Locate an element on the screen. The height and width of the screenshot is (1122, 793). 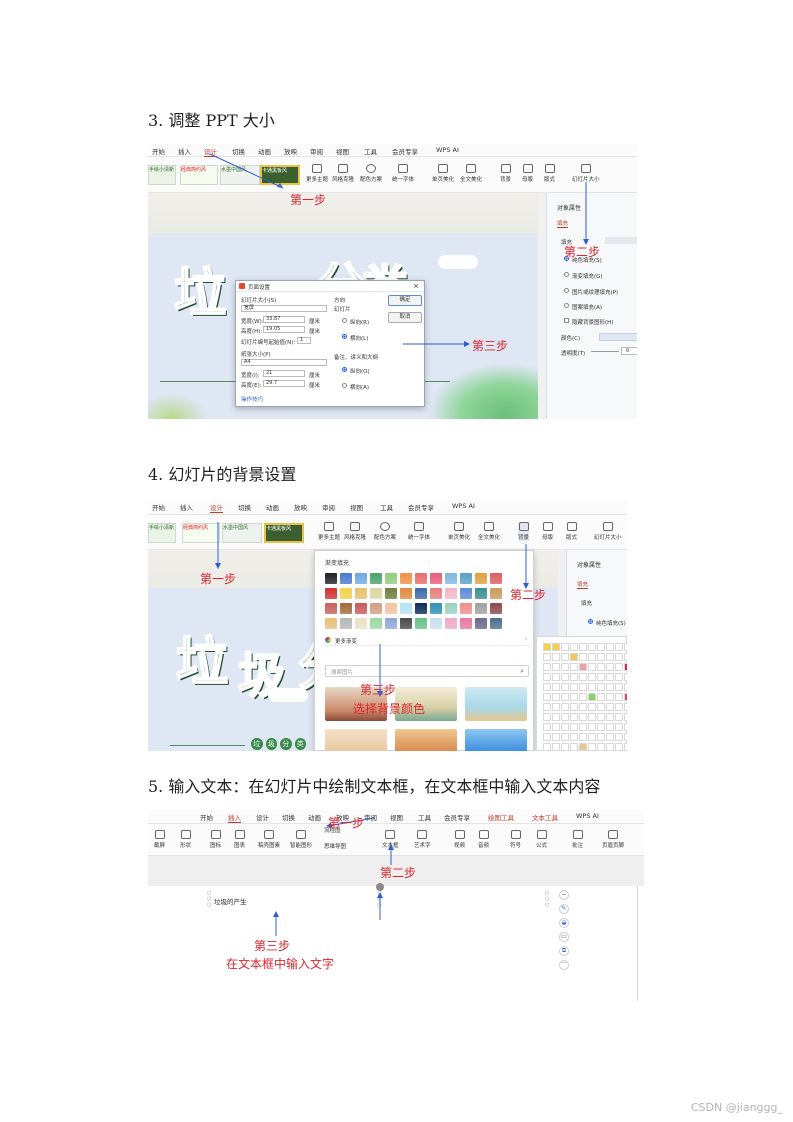
arrow-line is located at coordinates (246, 171).